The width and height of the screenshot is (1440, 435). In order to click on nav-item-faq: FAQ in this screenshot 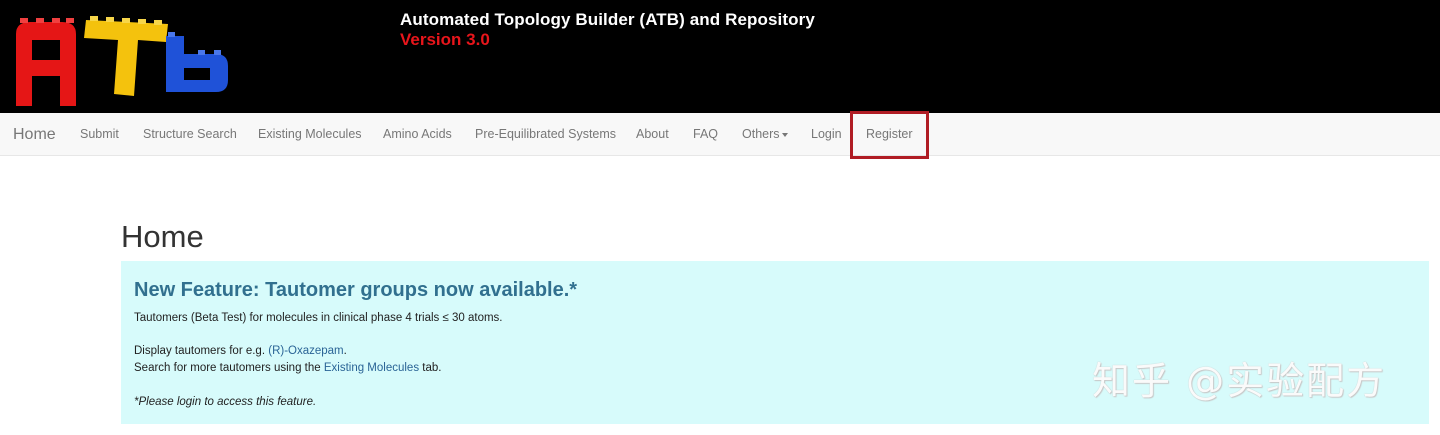, I will do `click(705, 134)`.